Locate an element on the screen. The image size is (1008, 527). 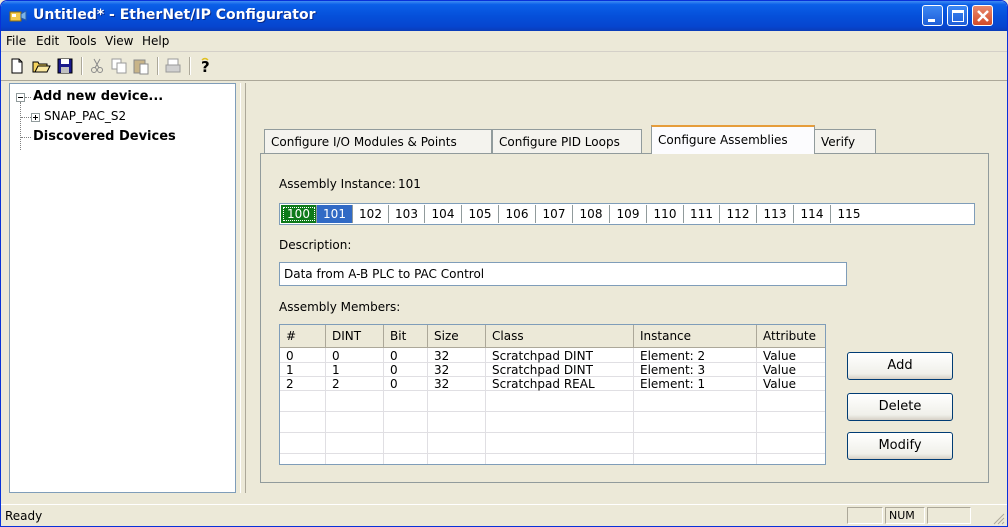
column-header-dint: DINT is located at coordinates (355, 336).